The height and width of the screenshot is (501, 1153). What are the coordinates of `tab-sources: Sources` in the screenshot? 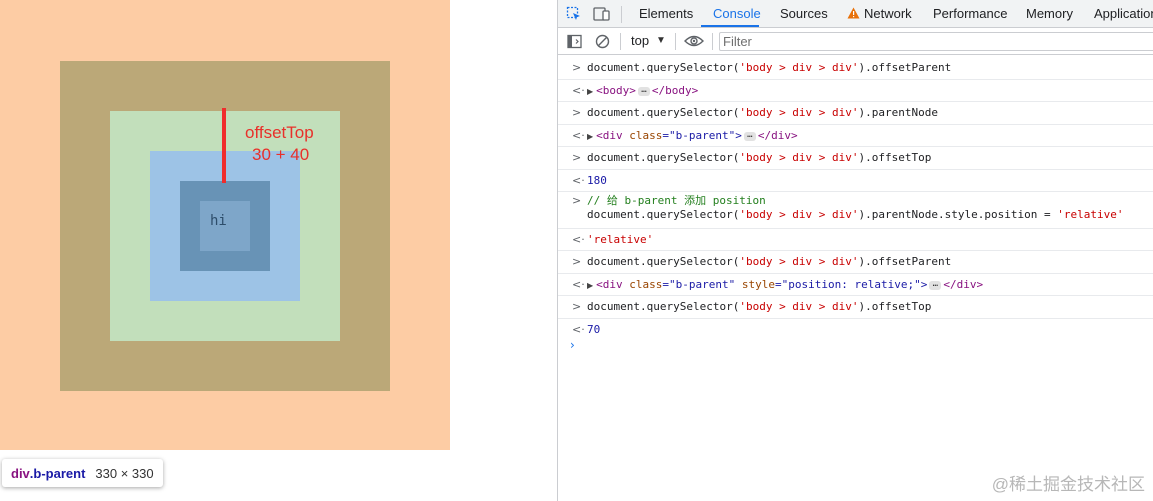 It's located at (804, 13).